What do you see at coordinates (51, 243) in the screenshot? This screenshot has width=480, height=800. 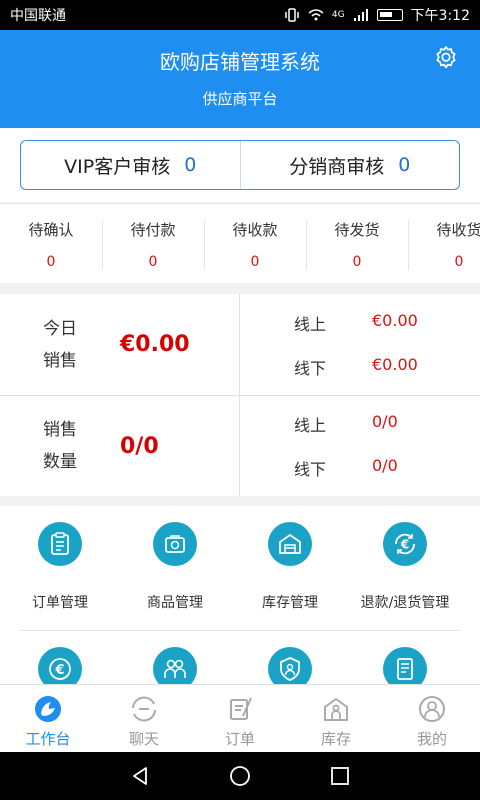 I see `order-status-to-confirm: 待确认 0` at bounding box center [51, 243].